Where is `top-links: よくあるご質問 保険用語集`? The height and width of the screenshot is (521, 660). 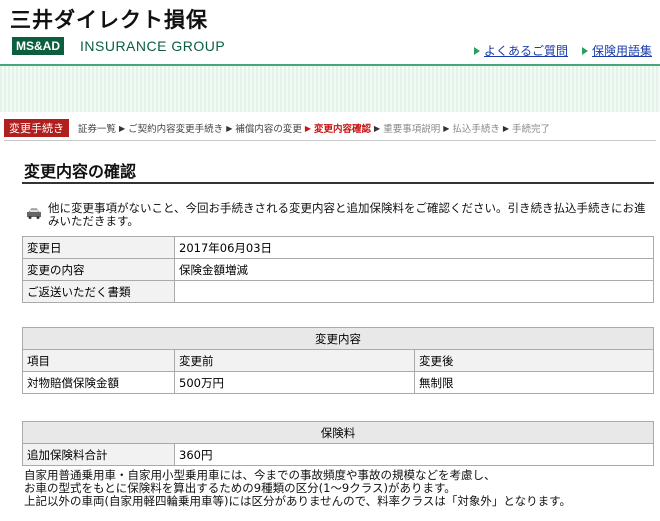 top-links: よくあるご質問 保険用語集 is located at coordinates (562, 50).